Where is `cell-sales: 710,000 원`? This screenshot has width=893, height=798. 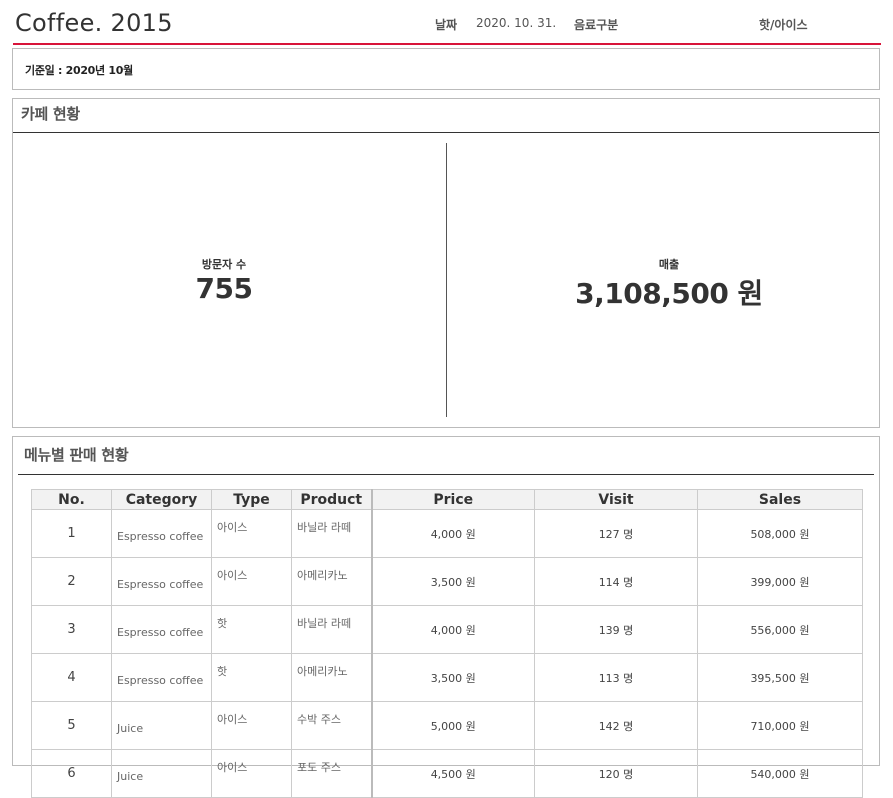 cell-sales: 710,000 원 is located at coordinates (780, 725).